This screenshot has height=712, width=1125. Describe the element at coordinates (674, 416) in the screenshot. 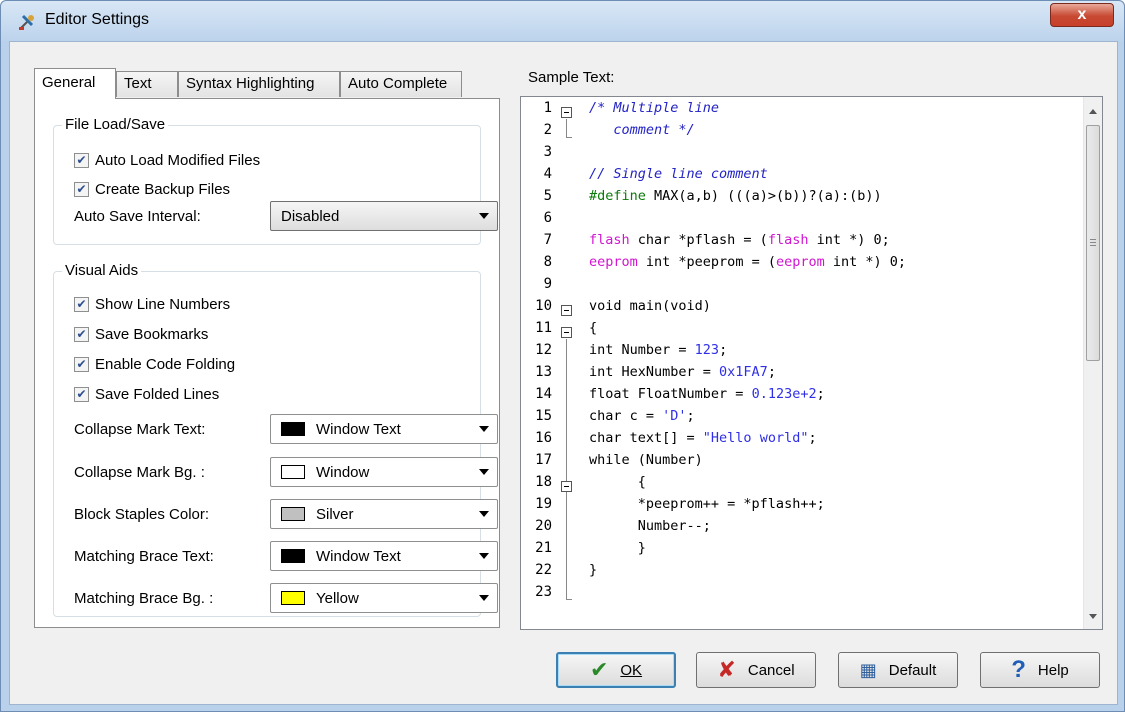

I see `code-token: 'D'` at that location.